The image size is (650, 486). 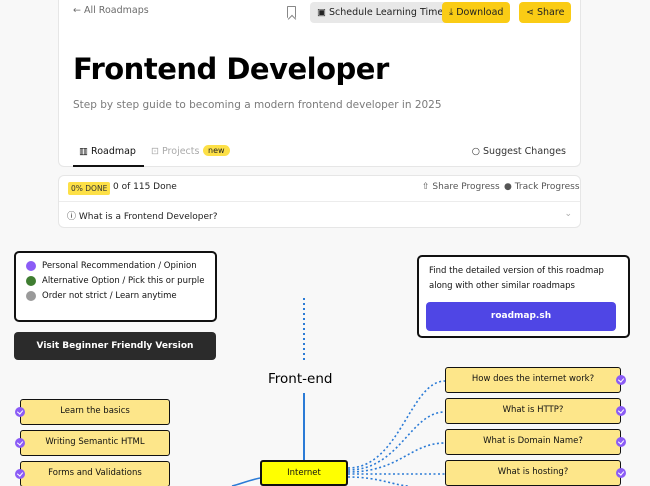 I want to click on node-forms-validations: Forms and Validations, so click(x=95, y=473).